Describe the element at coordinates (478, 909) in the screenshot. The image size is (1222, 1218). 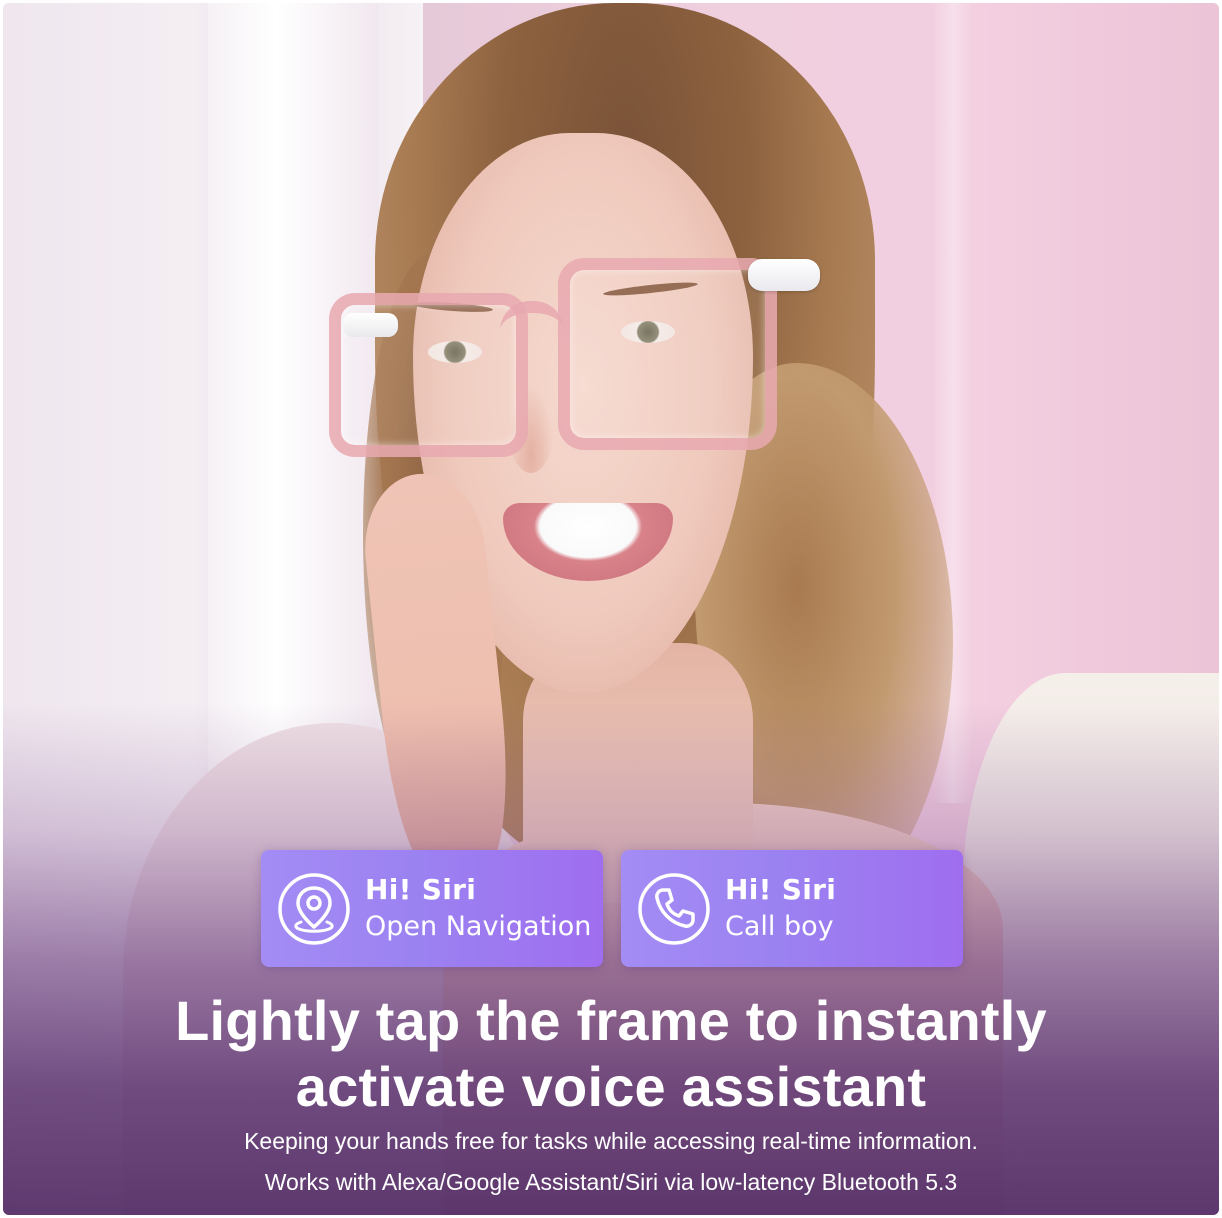
I see `card-text: Hi! Siri Open Navigation` at that location.